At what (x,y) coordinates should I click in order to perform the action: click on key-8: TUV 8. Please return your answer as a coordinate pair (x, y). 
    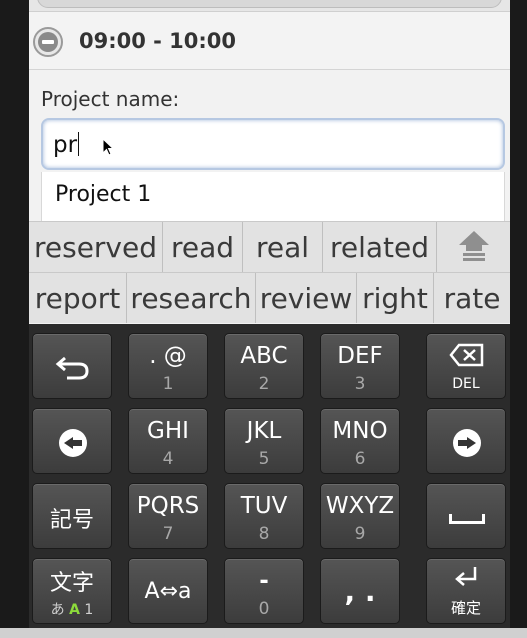
    Looking at the image, I should click on (264, 516).